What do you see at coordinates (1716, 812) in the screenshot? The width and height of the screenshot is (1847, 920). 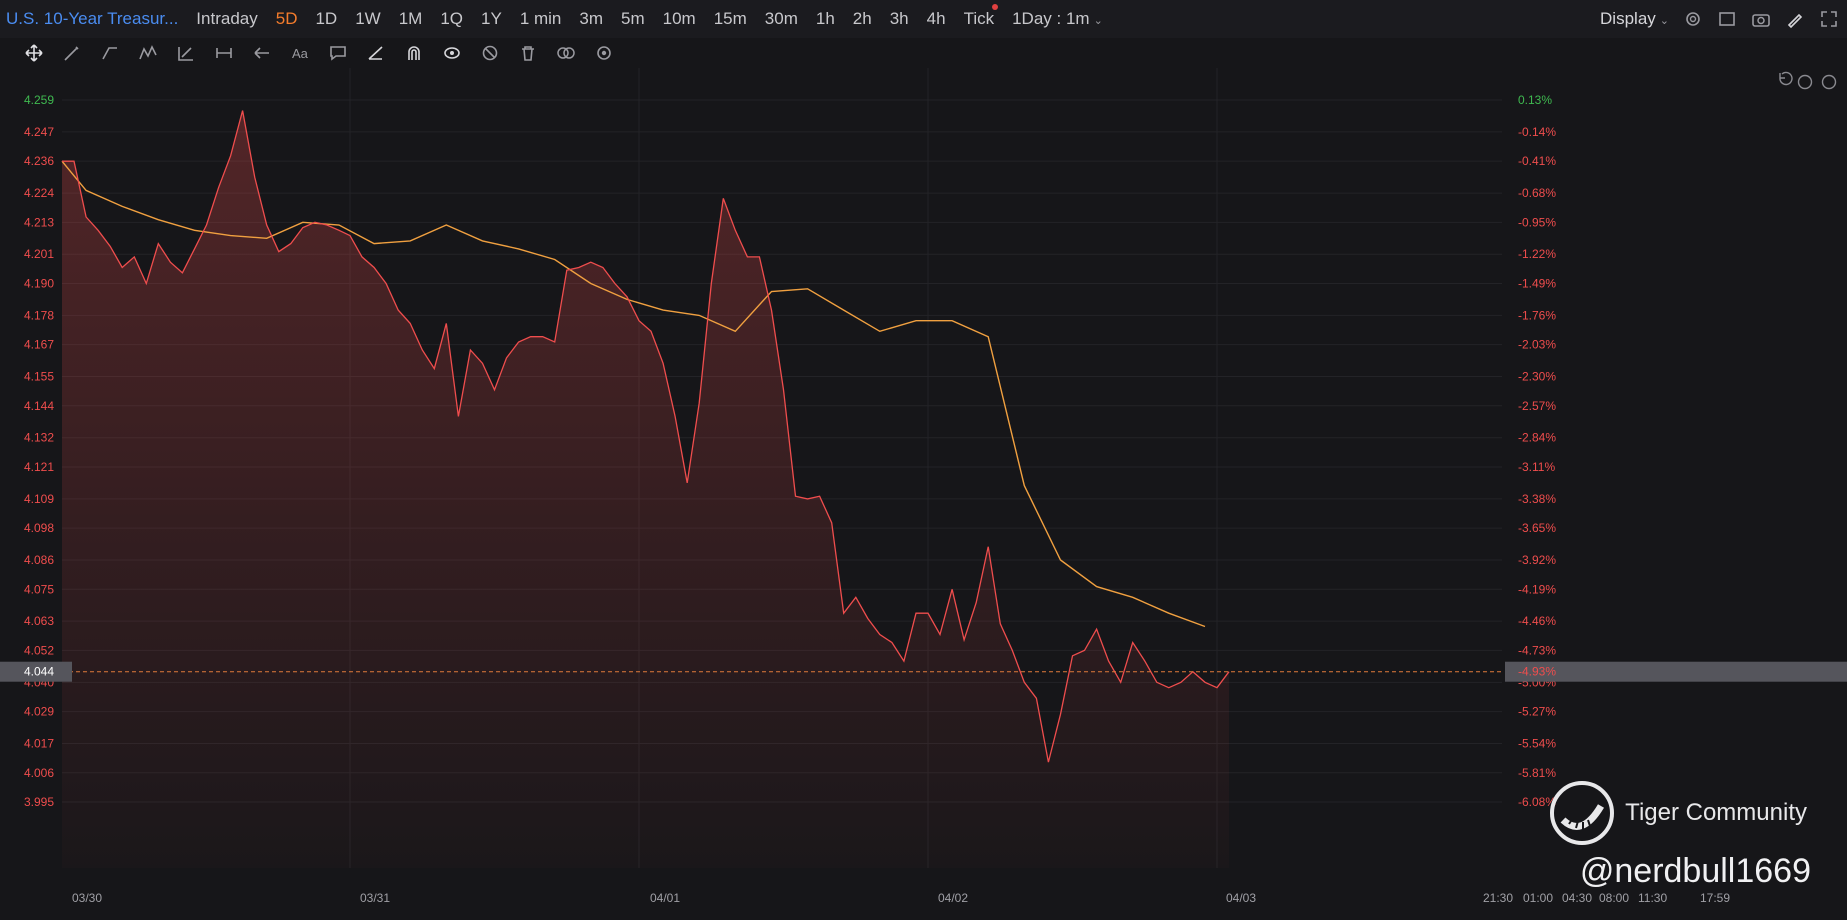 I see `watermark-brand: Tiger Community` at bounding box center [1716, 812].